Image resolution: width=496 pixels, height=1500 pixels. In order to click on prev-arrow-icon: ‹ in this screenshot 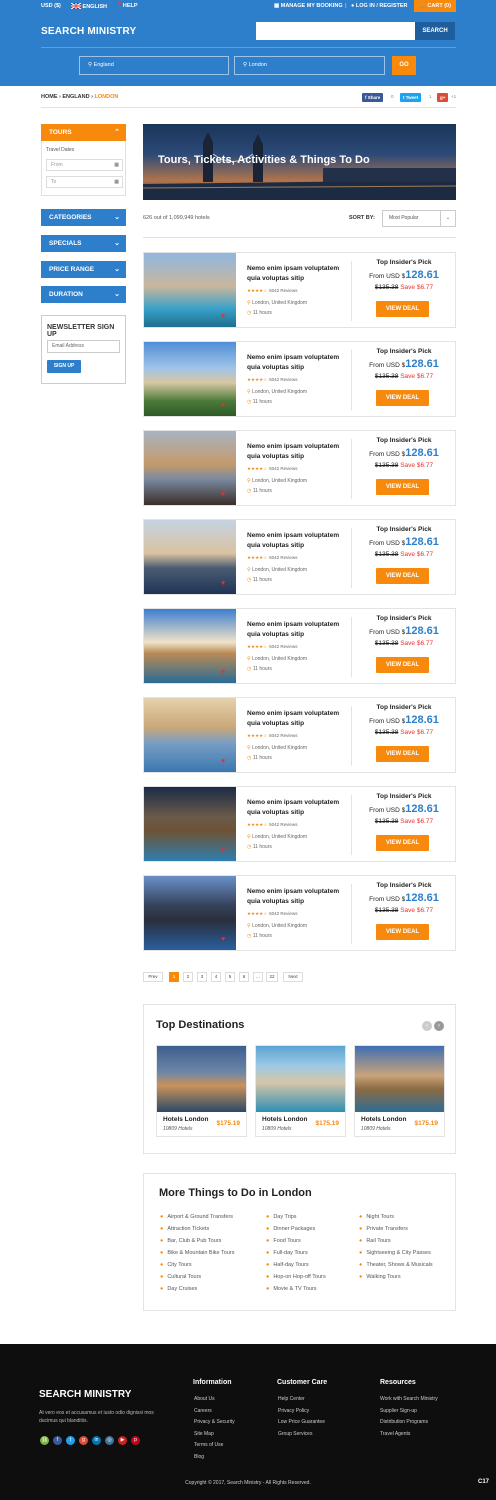, I will do `click(427, 1026)`.